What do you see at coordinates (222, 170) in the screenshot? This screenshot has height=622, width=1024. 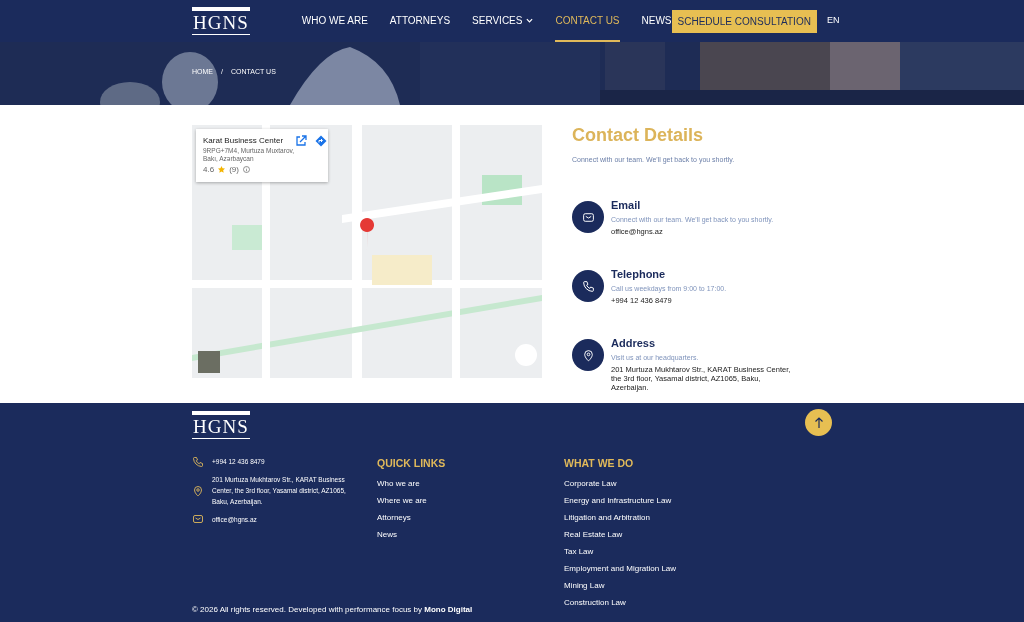 I see `star-icon` at bounding box center [222, 170].